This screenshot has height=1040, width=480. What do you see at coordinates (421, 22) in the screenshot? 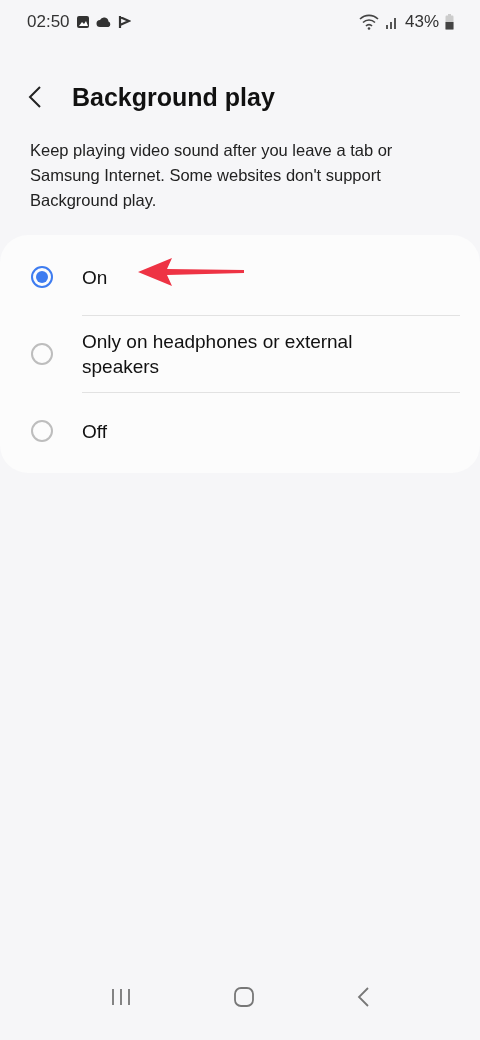
I see `battery-percentage: 43%` at bounding box center [421, 22].